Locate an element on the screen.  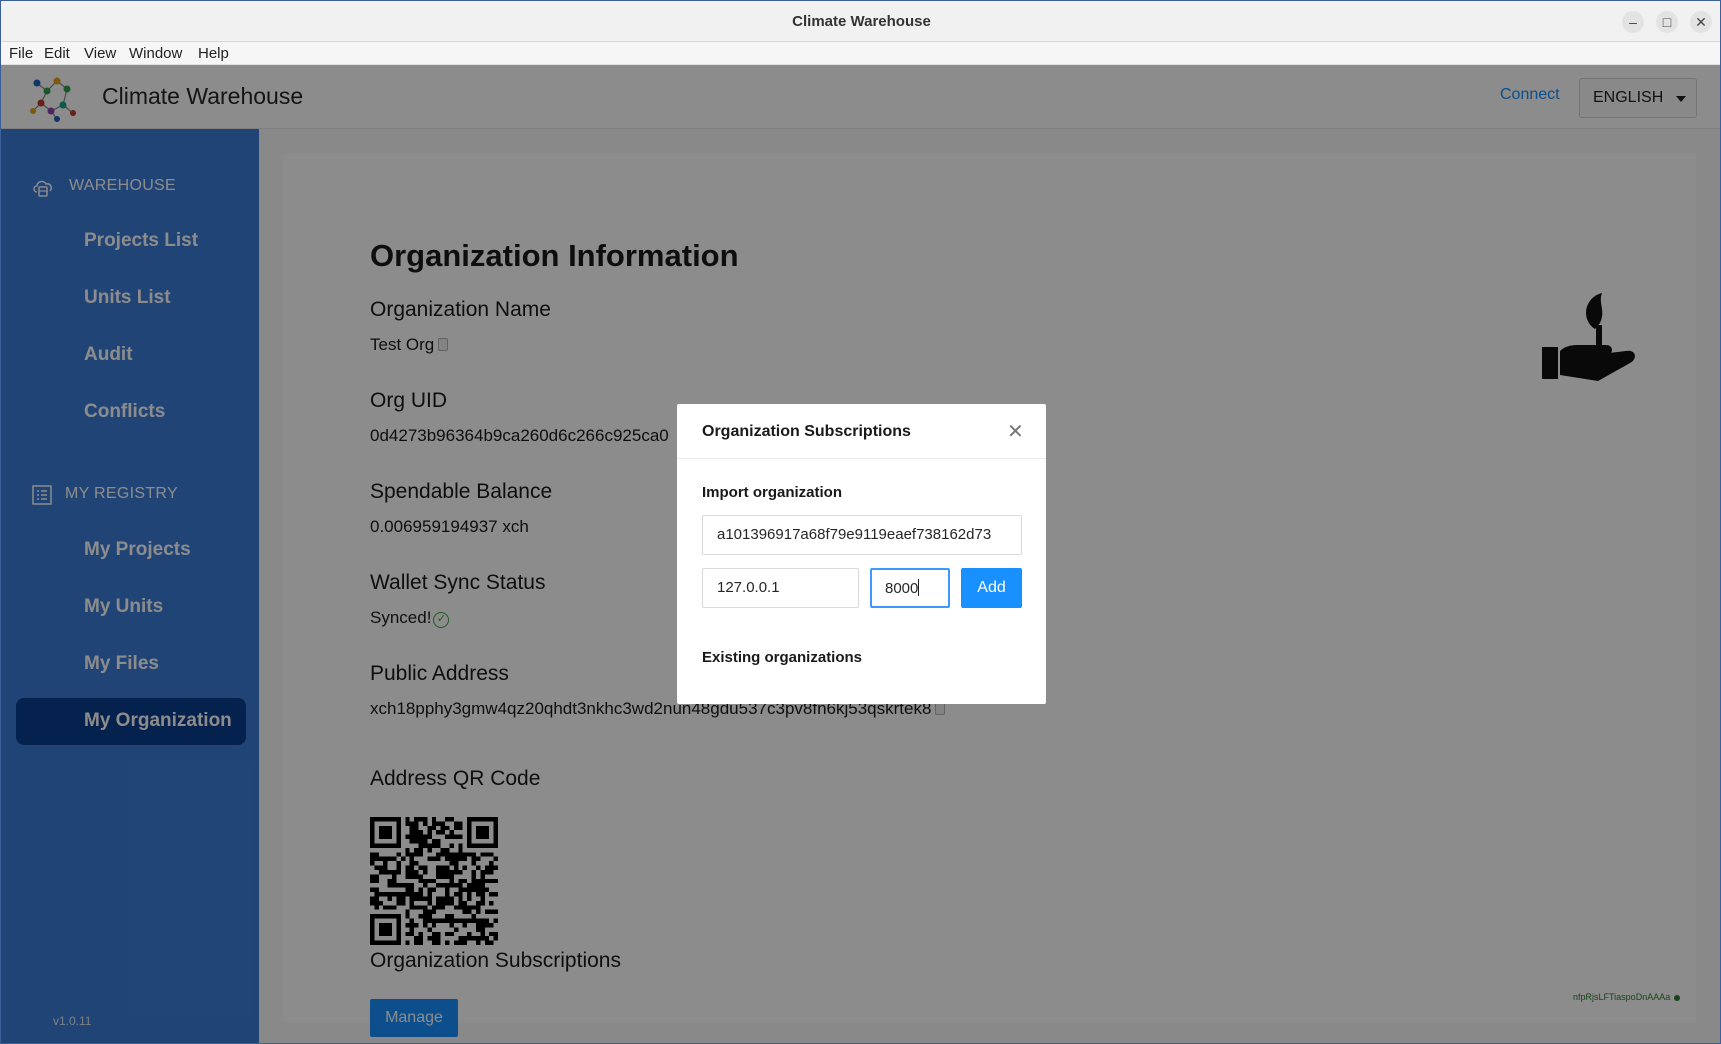
existing-label: Existing organizations is located at coordinates (782, 657).